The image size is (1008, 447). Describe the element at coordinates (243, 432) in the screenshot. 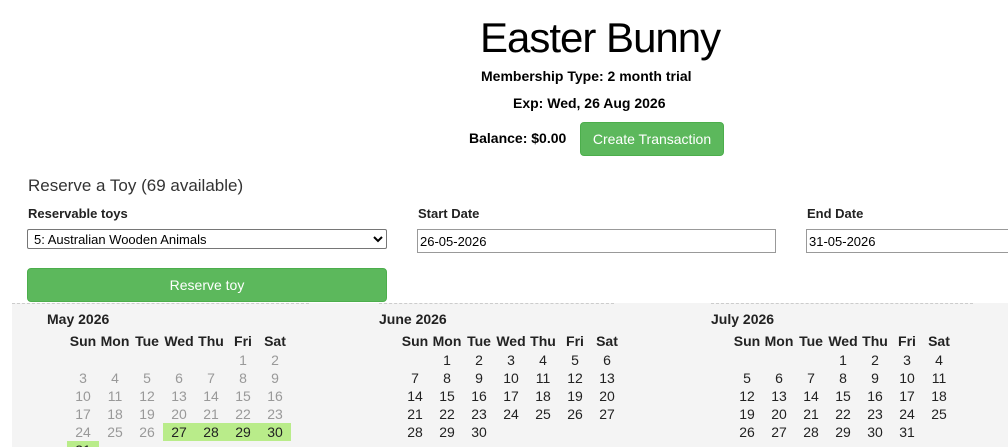

I see `calendar-day-selected: 29` at that location.